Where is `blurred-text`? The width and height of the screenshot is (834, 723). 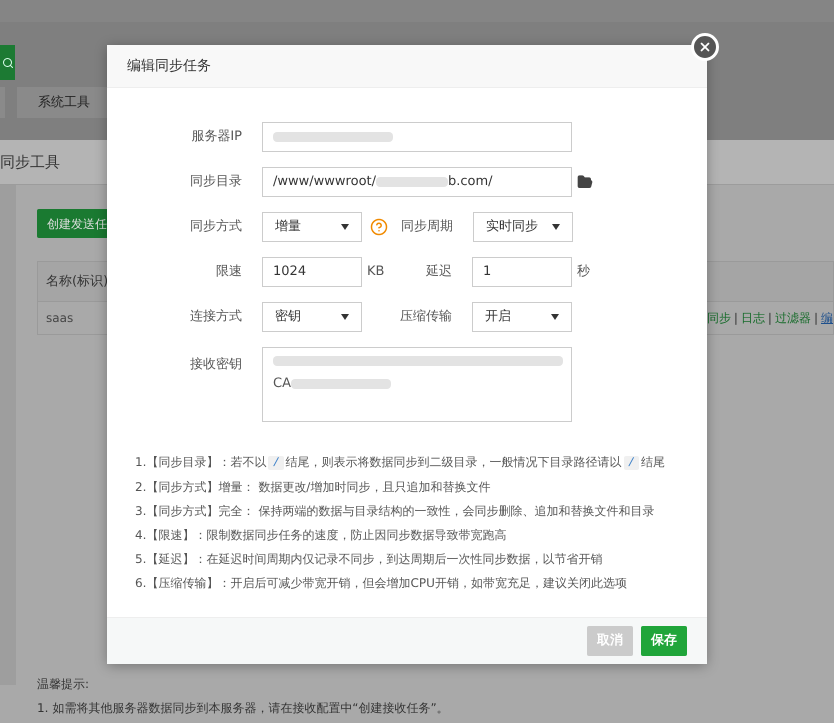 blurred-text is located at coordinates (412, 182).